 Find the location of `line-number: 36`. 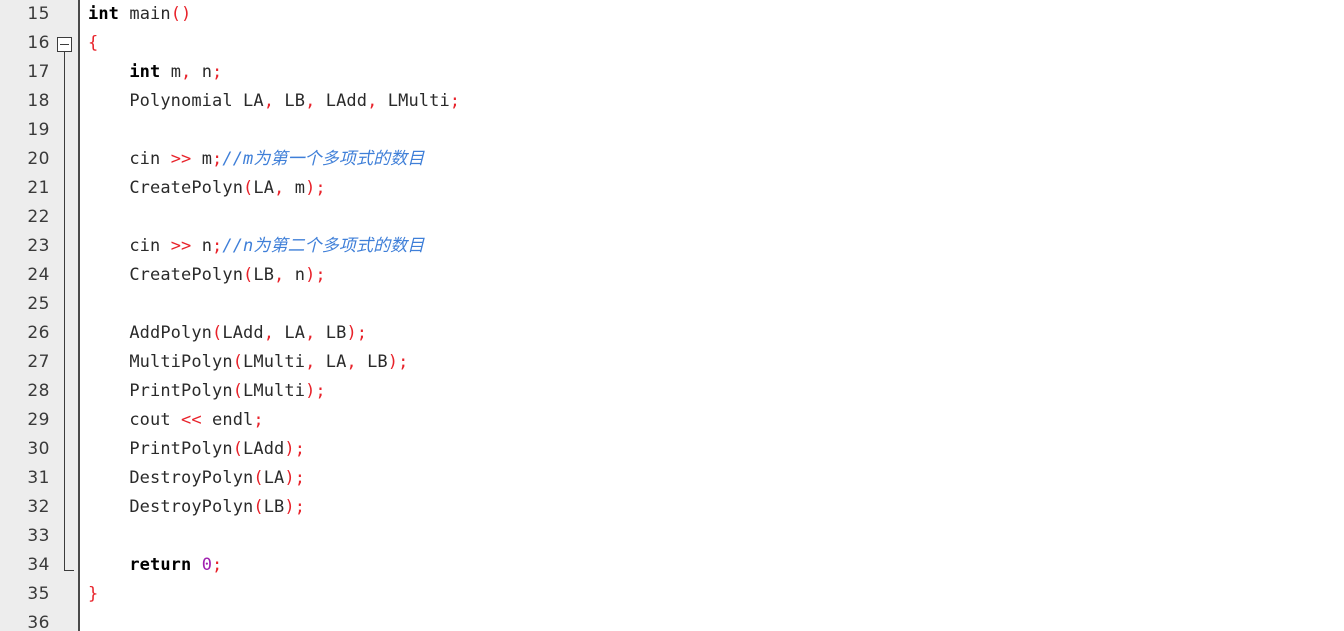

line-number: 36 is located at coordinates (38, 622).